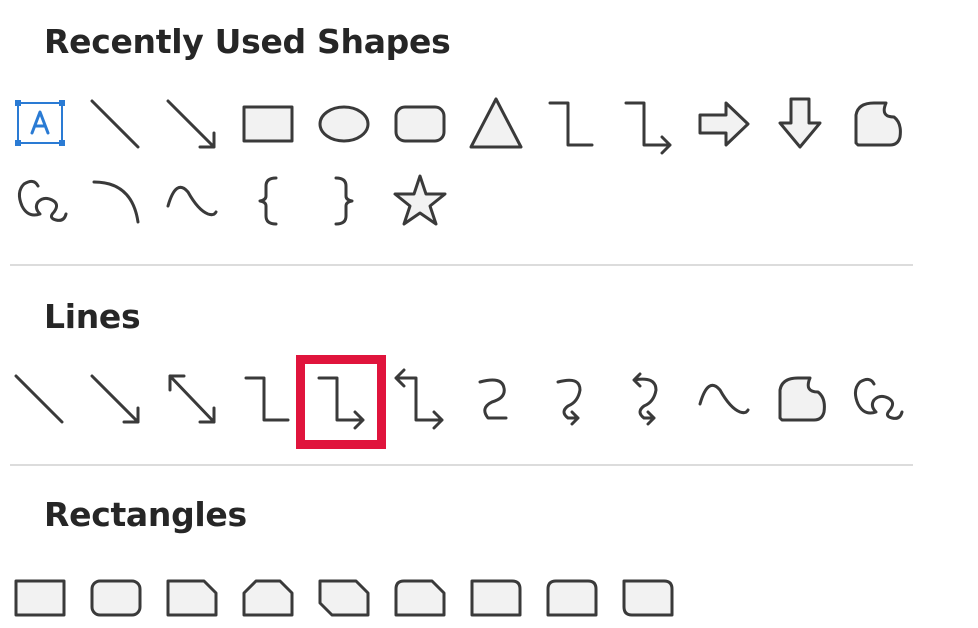 Image resolution: width=978 pixels, height=628 pixels. I want to click on textbox-shape-button, so click(40, 123).